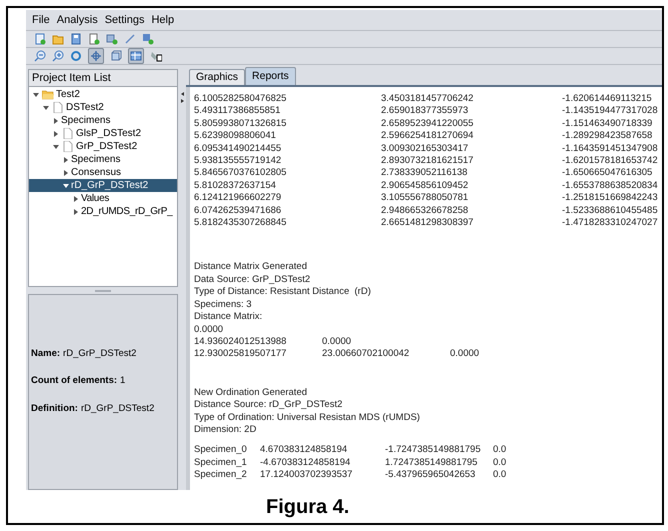 This screenshot has height=531, width=668. What do you see at coordinates (610, 198) in the screenshot?
I see `value-cell: -1.2518151669842243` at bounding box center [610, 198].